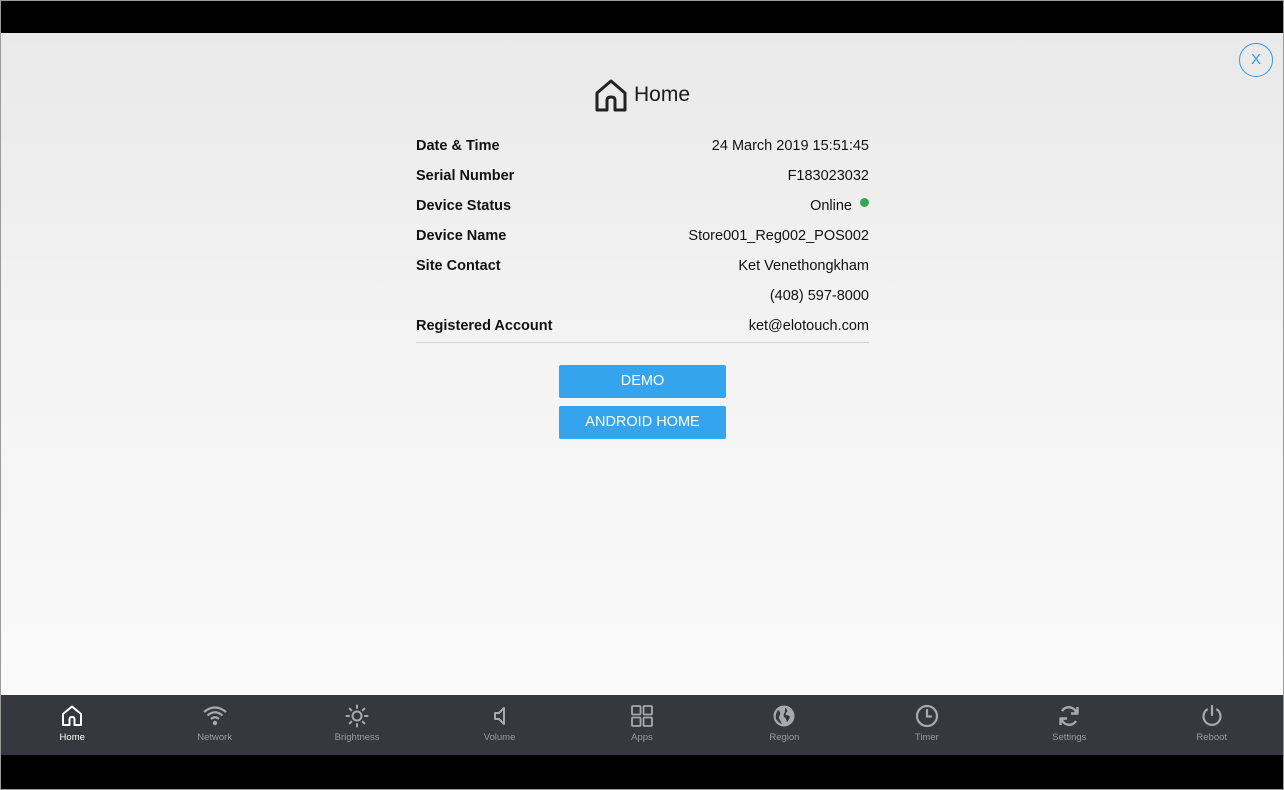 The height and width of the screenshot is (790, 1284). I want to click on nav-item-network: Network, so click(214, 725).